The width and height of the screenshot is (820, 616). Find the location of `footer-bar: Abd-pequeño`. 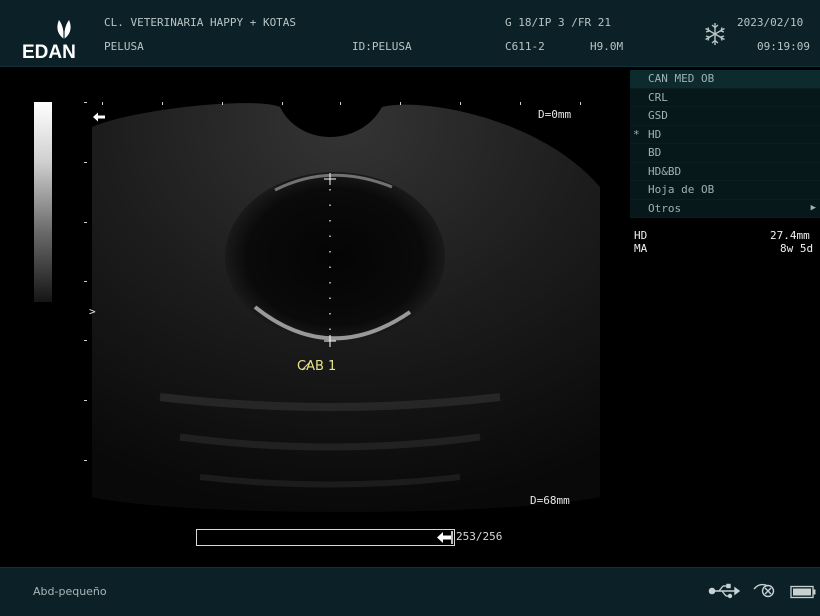

footer-bar: Abd-pequeño is located at coordinates (410, 591).